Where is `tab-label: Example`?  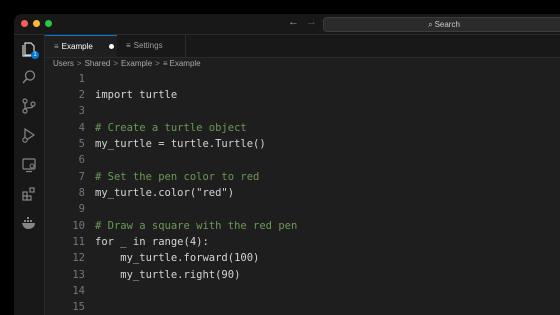
tab-label: Example is located at coordinates (77, 46).